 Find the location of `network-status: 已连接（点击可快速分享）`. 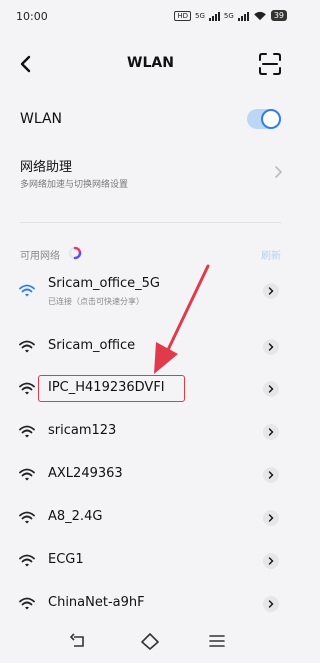

network-status: 已连接（点击可快速分享） is located at coordinates (96, 301).